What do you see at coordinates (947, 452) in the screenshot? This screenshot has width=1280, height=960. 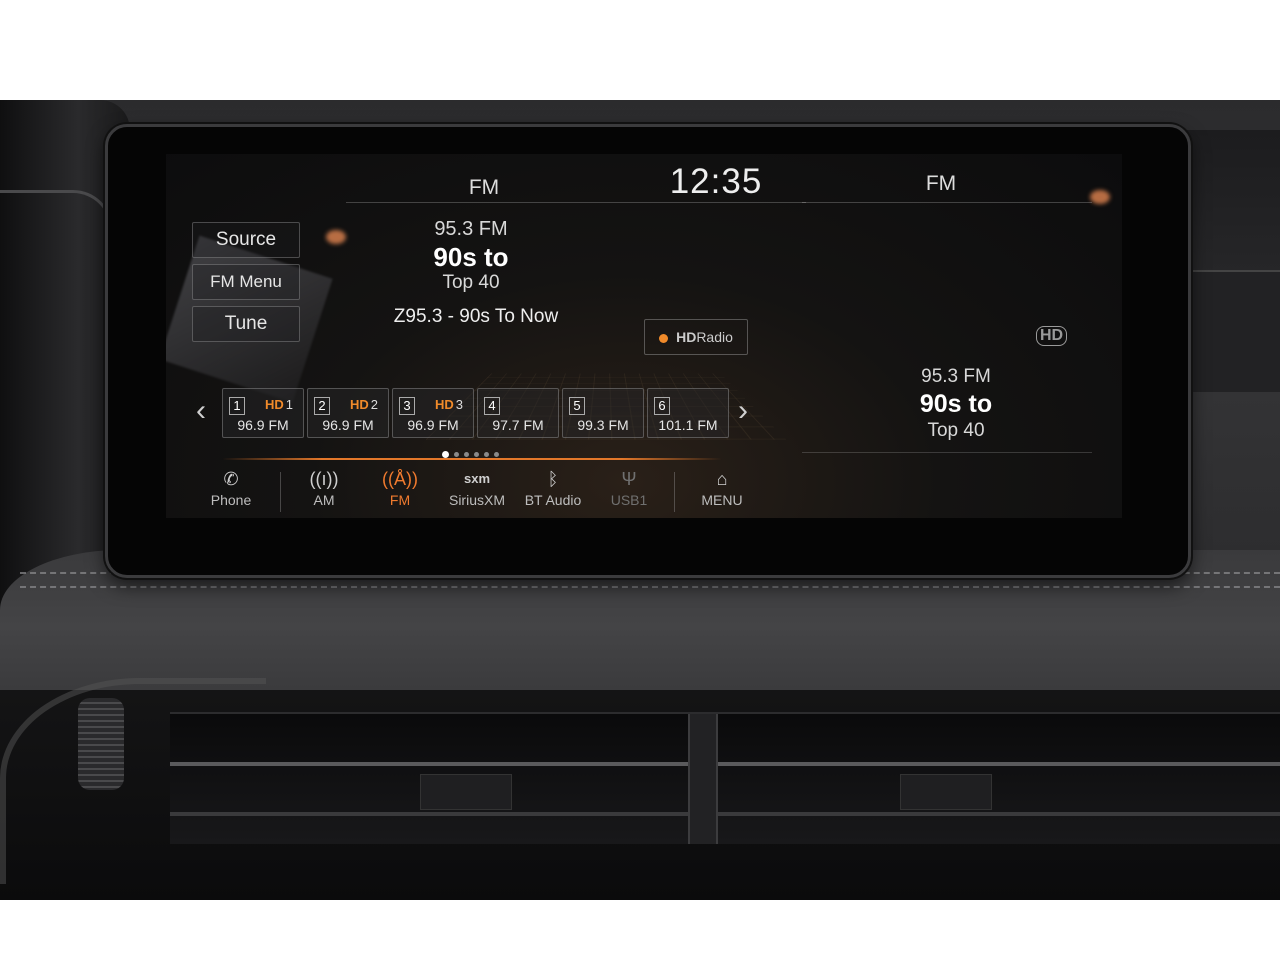 I see `right-panel-divider` at bounding box center [947, 452].